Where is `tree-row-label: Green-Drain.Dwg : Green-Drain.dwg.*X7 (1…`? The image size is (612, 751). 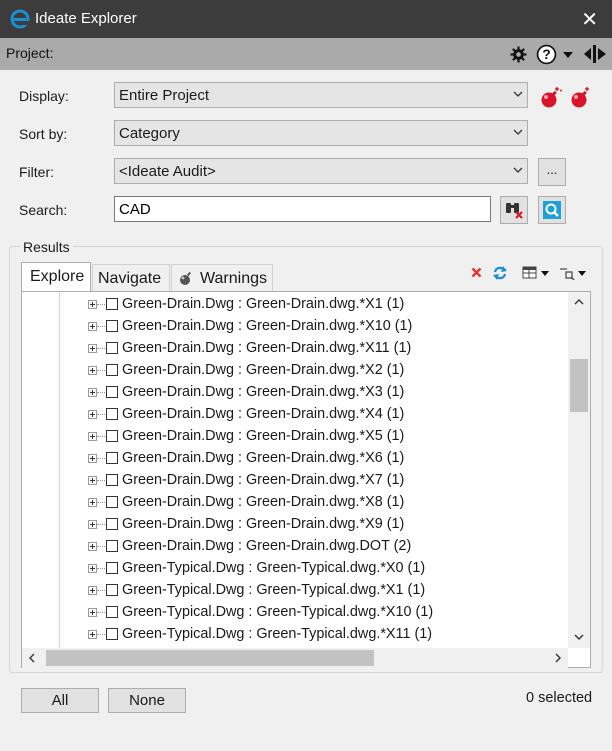 tree-row-label: Green-Drain.Dwg : Green-Drain.dwg.*X7 (1… is located at coordinates (263, 480).